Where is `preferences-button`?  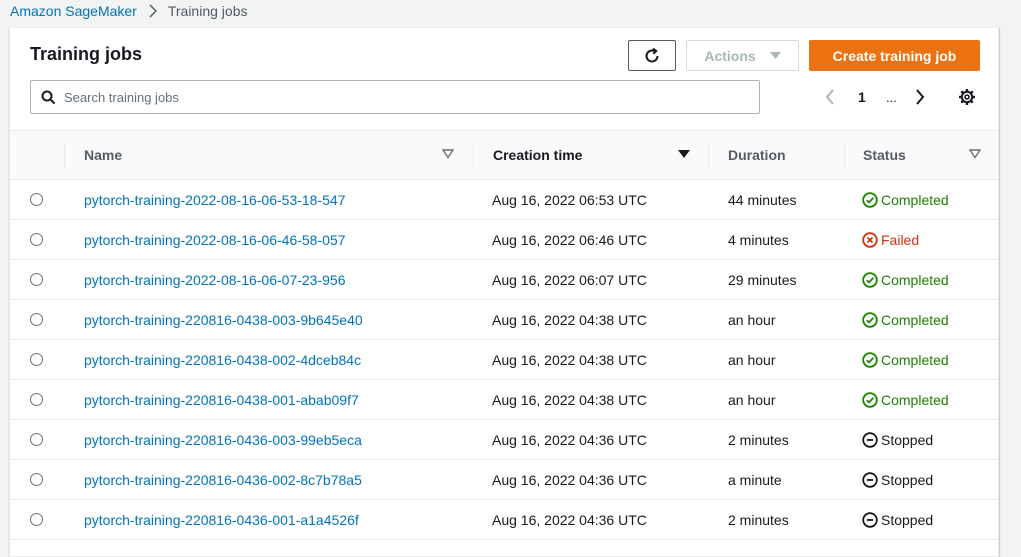
preferences-button is located at coordinates (967, 97).